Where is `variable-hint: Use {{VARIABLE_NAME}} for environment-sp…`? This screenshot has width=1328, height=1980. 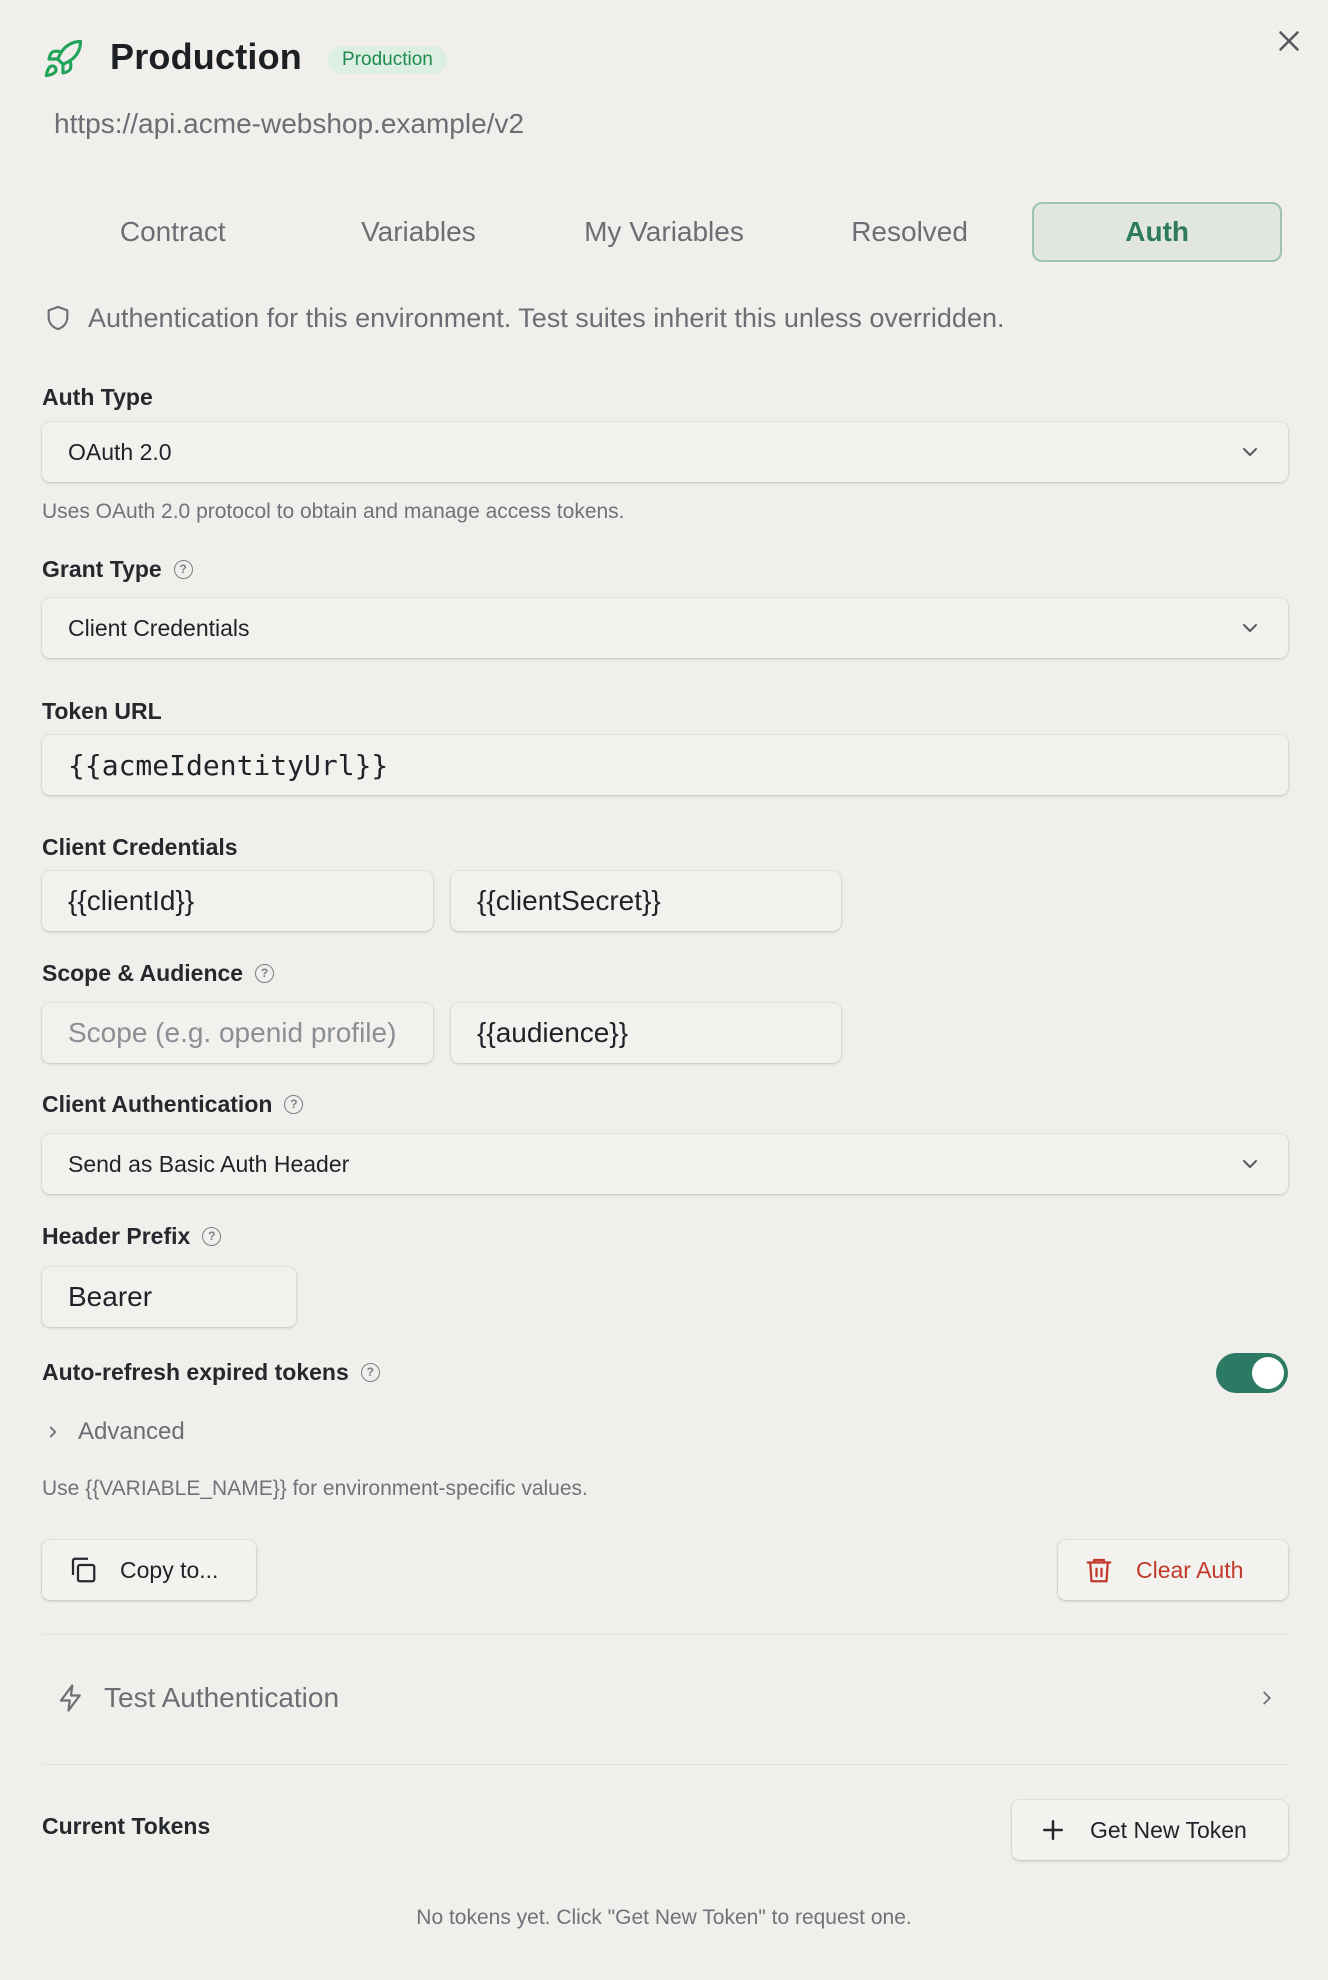
variable-hint: Use {{VARIABLE_NAME}} for environment-sp… is located at coordinates (315, 1488).